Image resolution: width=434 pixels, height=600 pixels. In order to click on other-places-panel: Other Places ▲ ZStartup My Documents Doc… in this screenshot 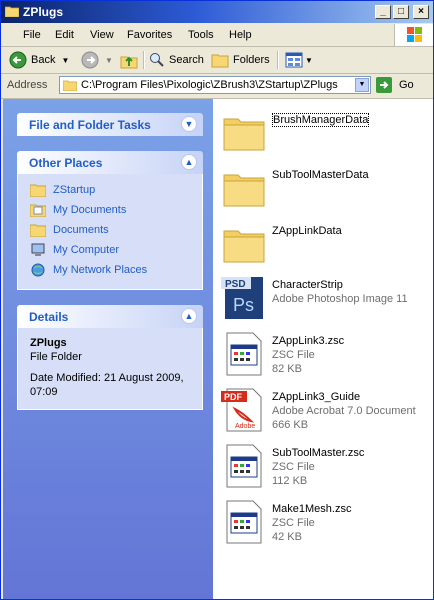, I will do `click(110, 220)`.